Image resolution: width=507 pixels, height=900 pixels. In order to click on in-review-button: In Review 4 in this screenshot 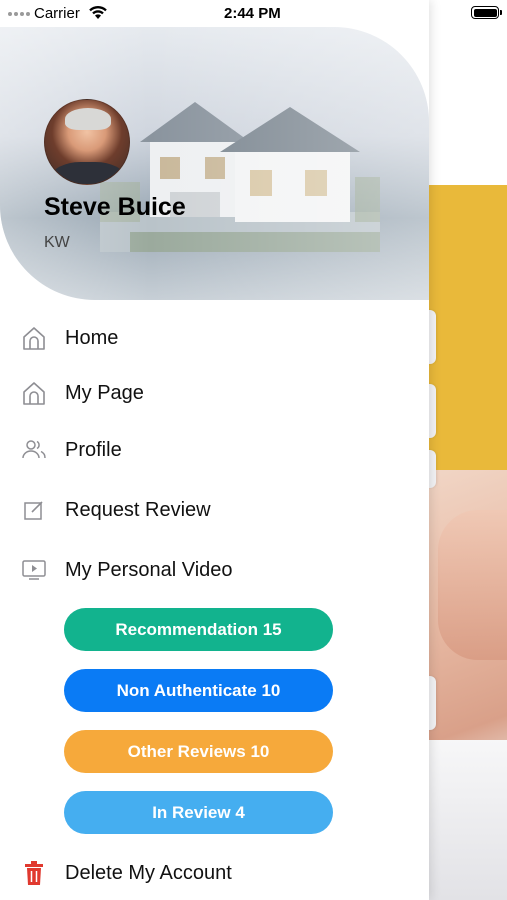, I will do `click(198, 812)`.